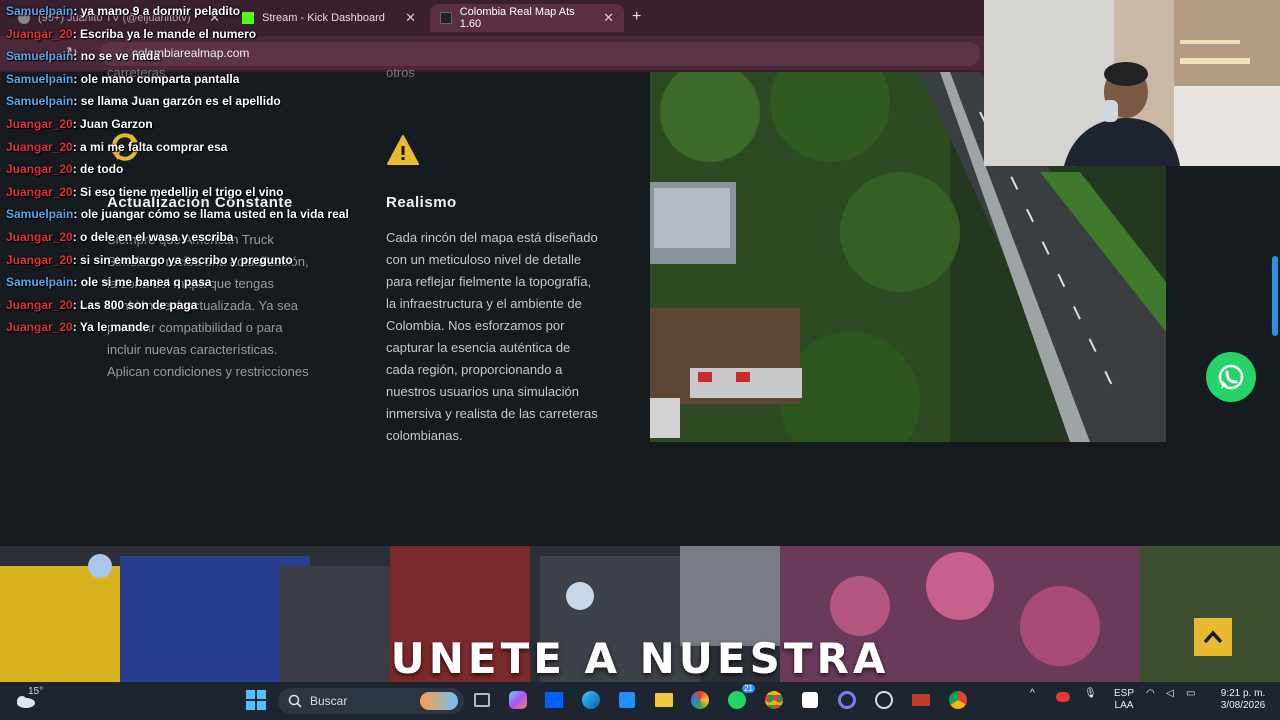 The image size is (1280, 720). I want to click on chat-message: Juangar_20: Juan Garzon, so click(186, 128).